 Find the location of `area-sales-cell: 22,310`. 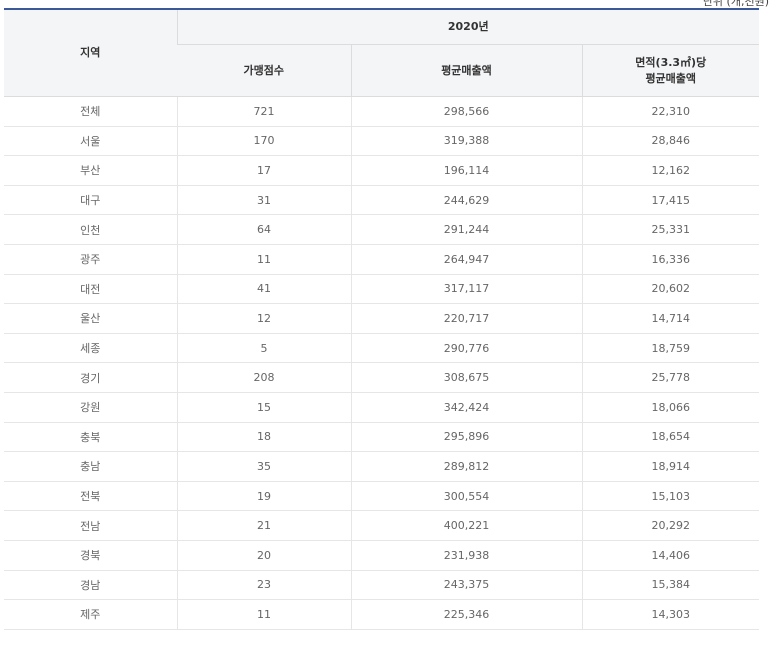

area-sales-cell: 22,310 is located at coordinates (670, 111).